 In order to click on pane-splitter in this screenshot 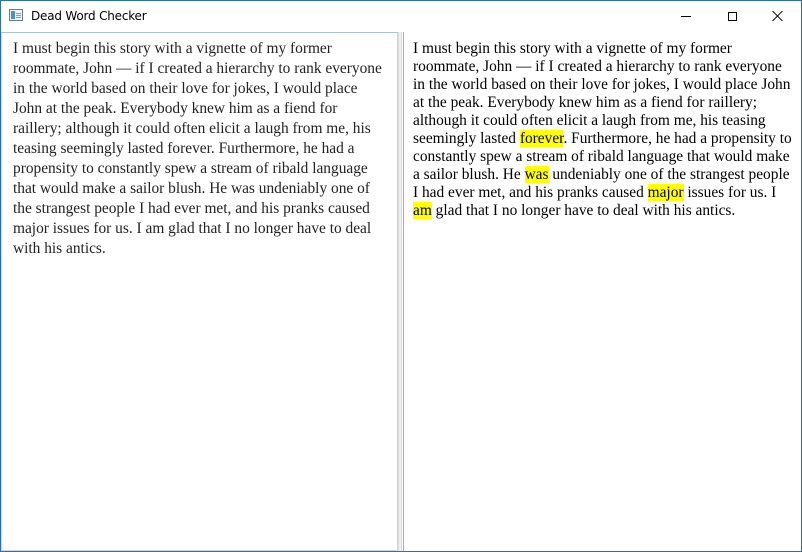, I will do `click(400, 291)`.